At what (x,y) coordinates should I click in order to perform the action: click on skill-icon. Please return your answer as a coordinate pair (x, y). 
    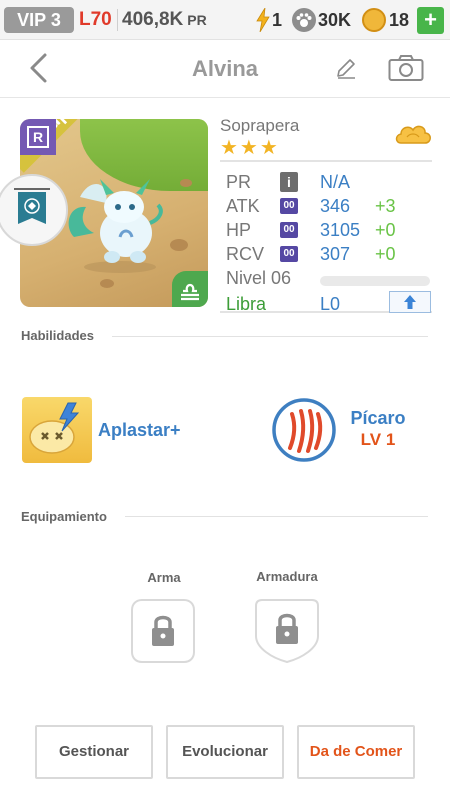
    Looking at the image, I should click on (57, 430).